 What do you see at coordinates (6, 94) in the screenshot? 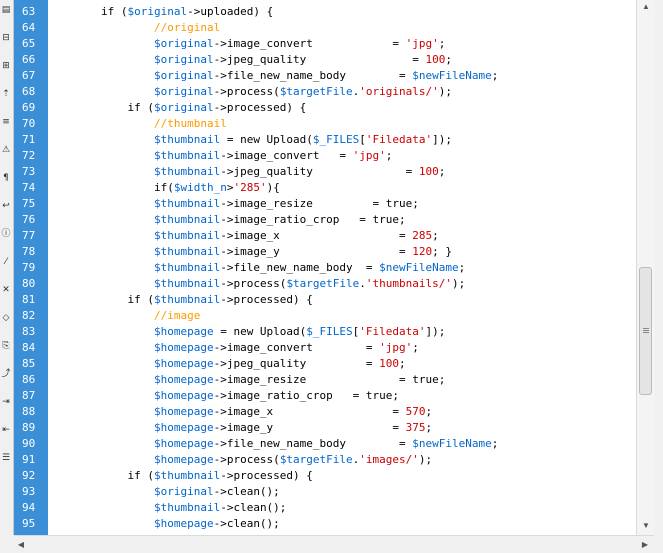
I see `select-parent-icon: ⇡` at bounding box center [6, 94].